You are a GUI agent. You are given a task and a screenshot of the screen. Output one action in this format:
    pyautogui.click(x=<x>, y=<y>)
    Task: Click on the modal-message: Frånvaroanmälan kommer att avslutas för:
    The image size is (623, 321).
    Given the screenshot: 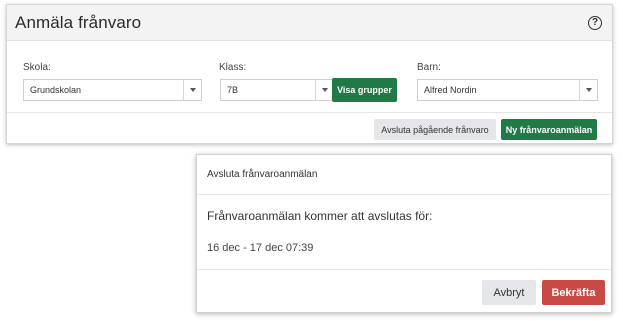 What is the action you would take?
    pyautogui.click(x=320, y=216)
    